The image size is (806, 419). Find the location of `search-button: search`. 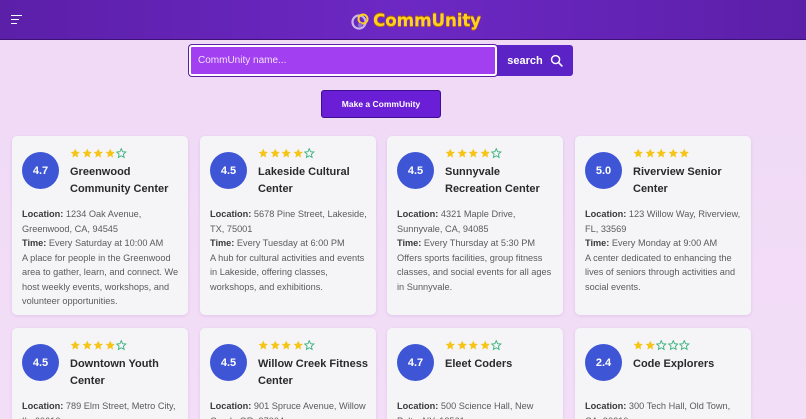

search-button: search is located at coordinates (535, 60).